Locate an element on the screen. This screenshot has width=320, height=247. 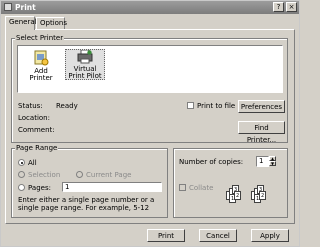
selection-radio is located at coordinates (21, 174).